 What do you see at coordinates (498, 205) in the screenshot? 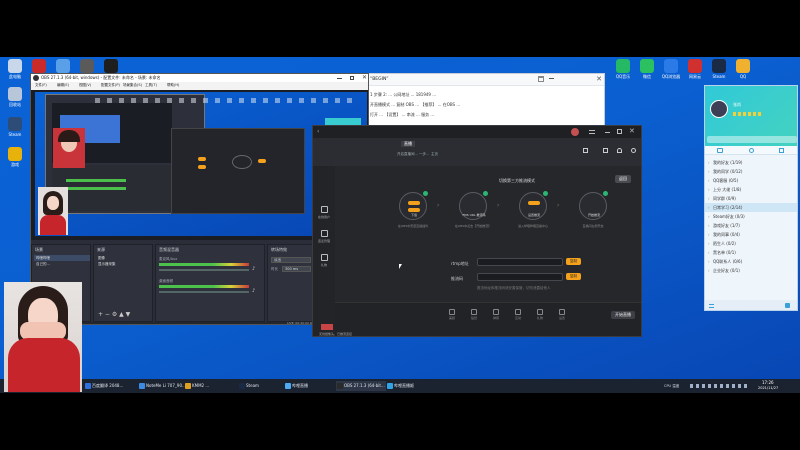
I see `step-arrow: ›` at bounding box center [498, 205].